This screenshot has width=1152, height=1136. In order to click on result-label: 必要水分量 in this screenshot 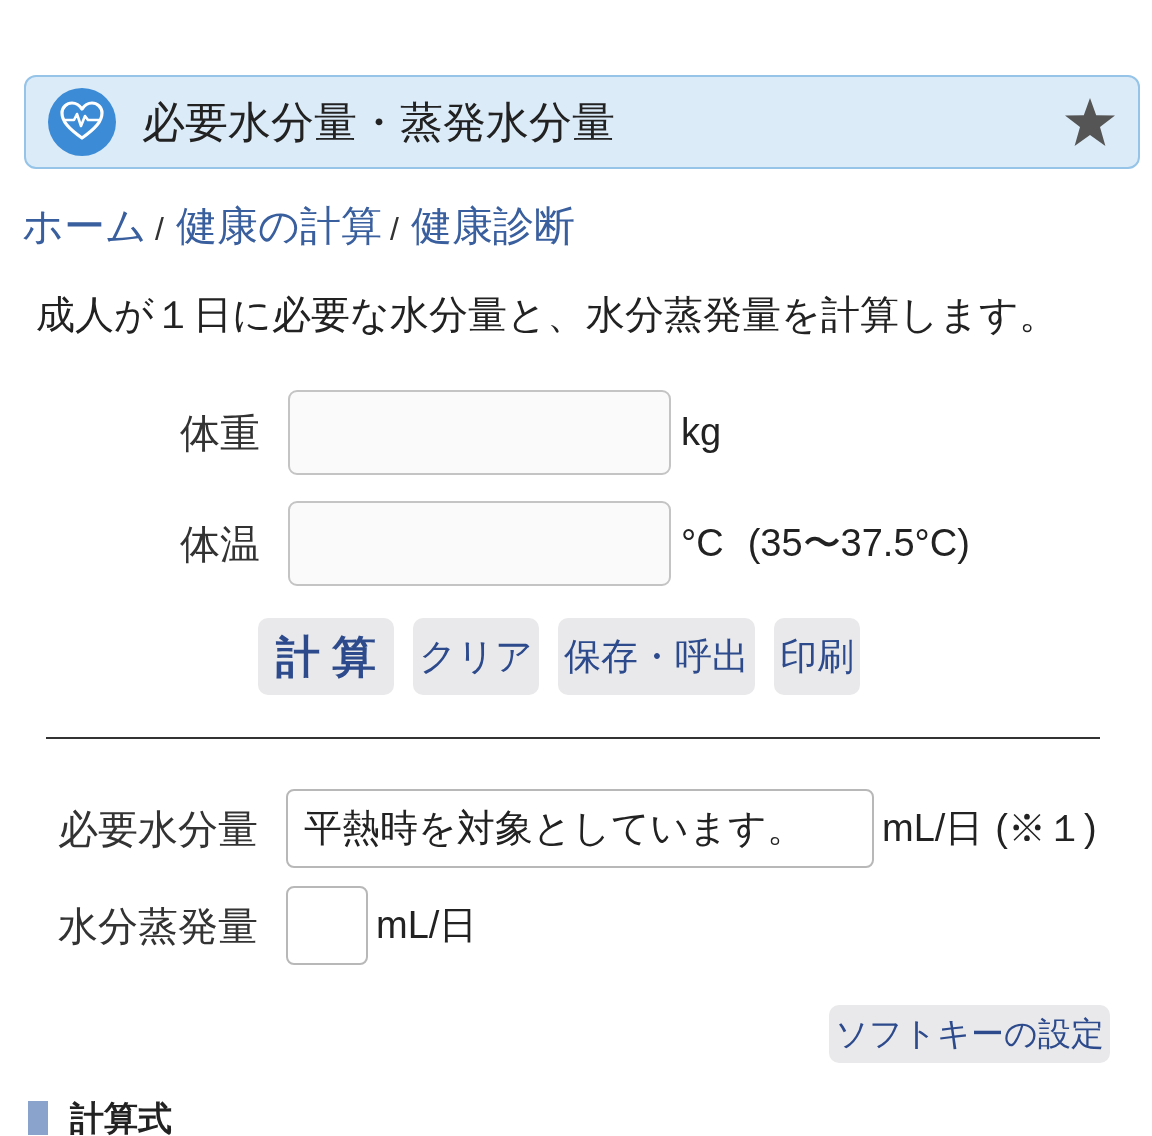, I will do `click(158, 829)`.